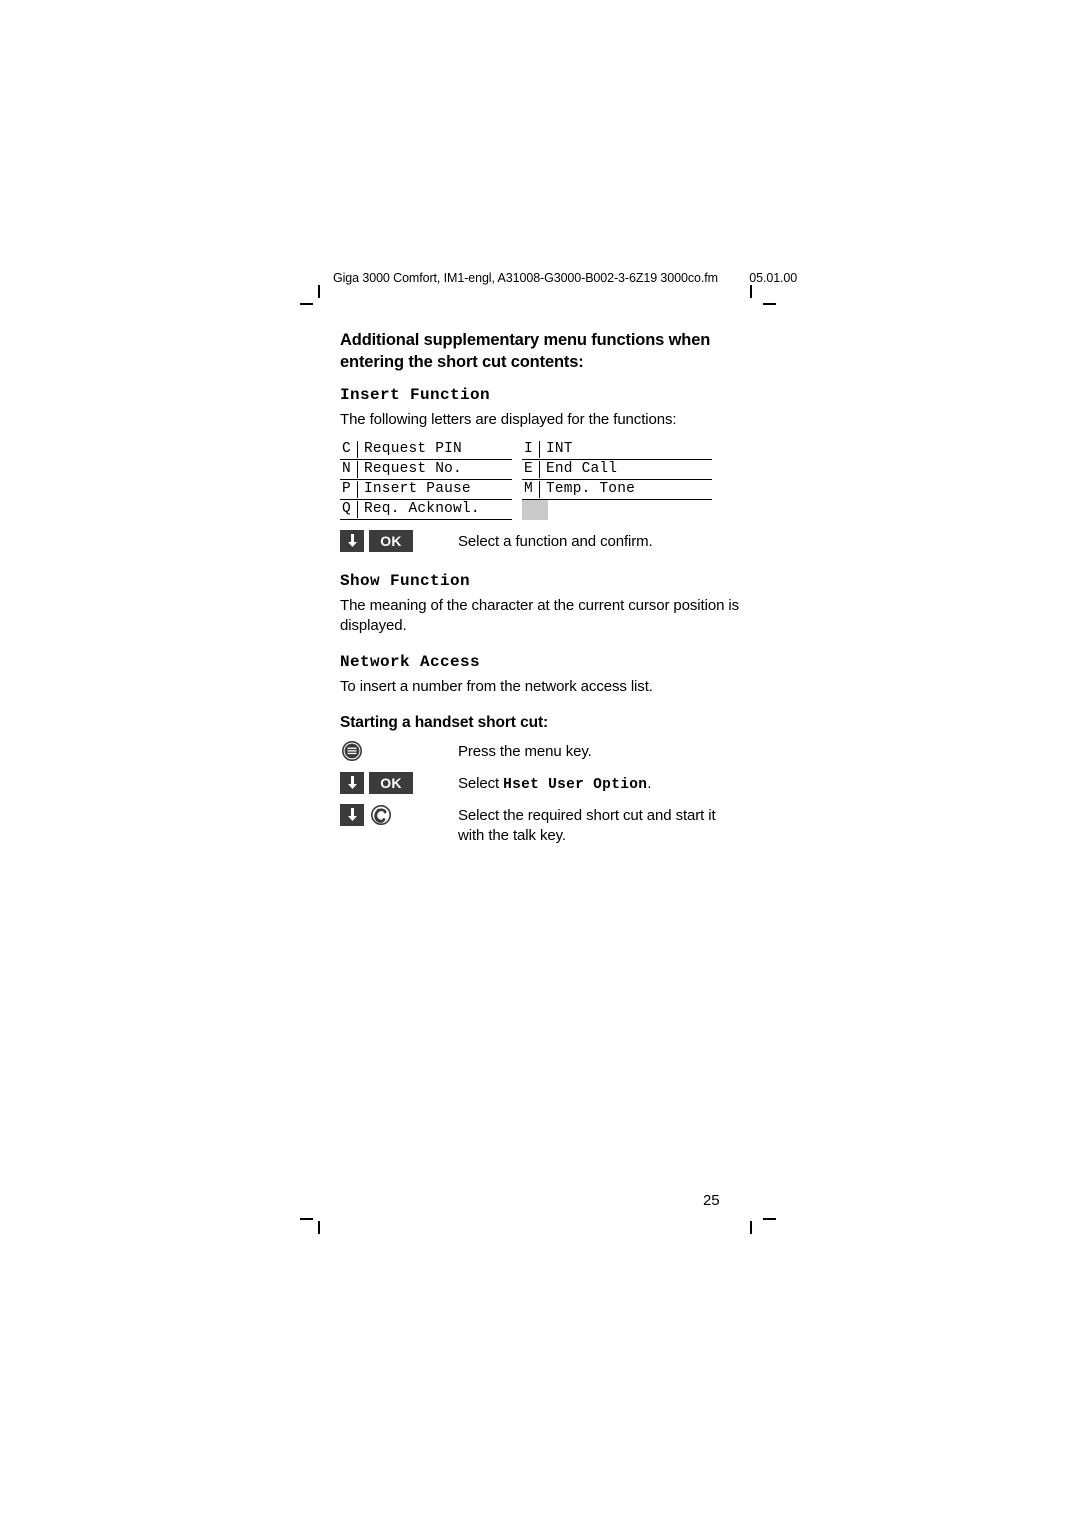  Describe the element at coordinates (769, 1219) in the screenshot. I see `crop-mark-bottom-right-h` at that location.